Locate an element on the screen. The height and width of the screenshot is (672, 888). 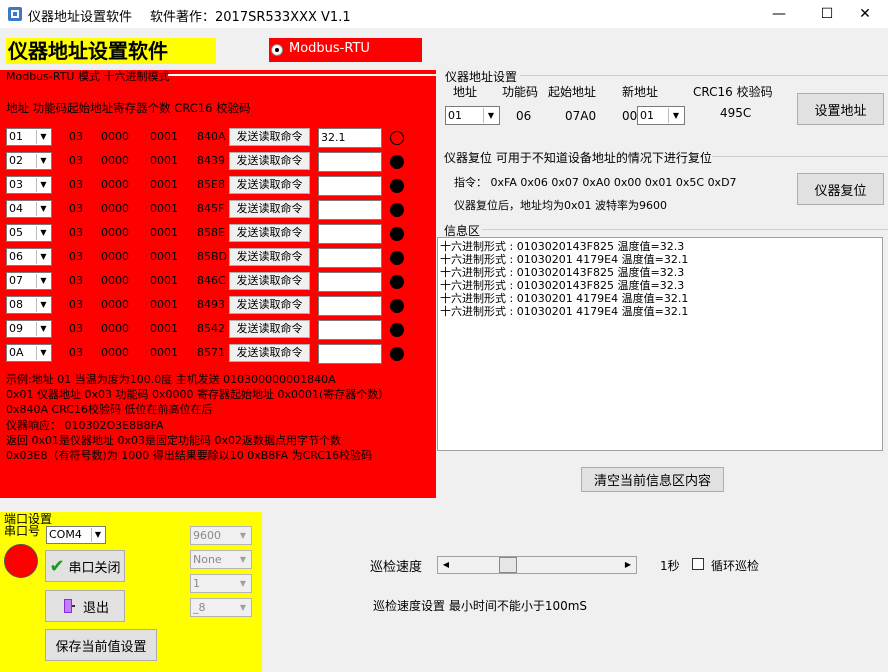
row-value-field: 32.1 is located at coordinates (350, 138).